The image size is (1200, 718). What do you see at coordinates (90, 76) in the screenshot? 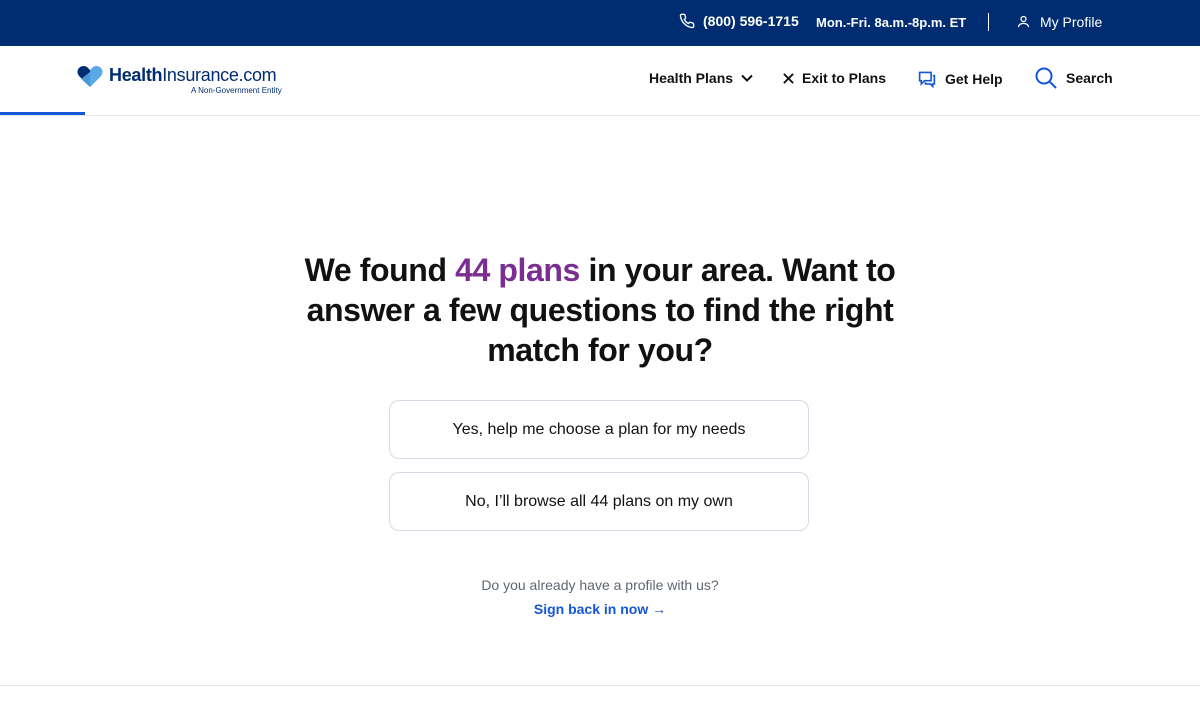
I see `heart-logo-icon` at bounding box center [90, 76].